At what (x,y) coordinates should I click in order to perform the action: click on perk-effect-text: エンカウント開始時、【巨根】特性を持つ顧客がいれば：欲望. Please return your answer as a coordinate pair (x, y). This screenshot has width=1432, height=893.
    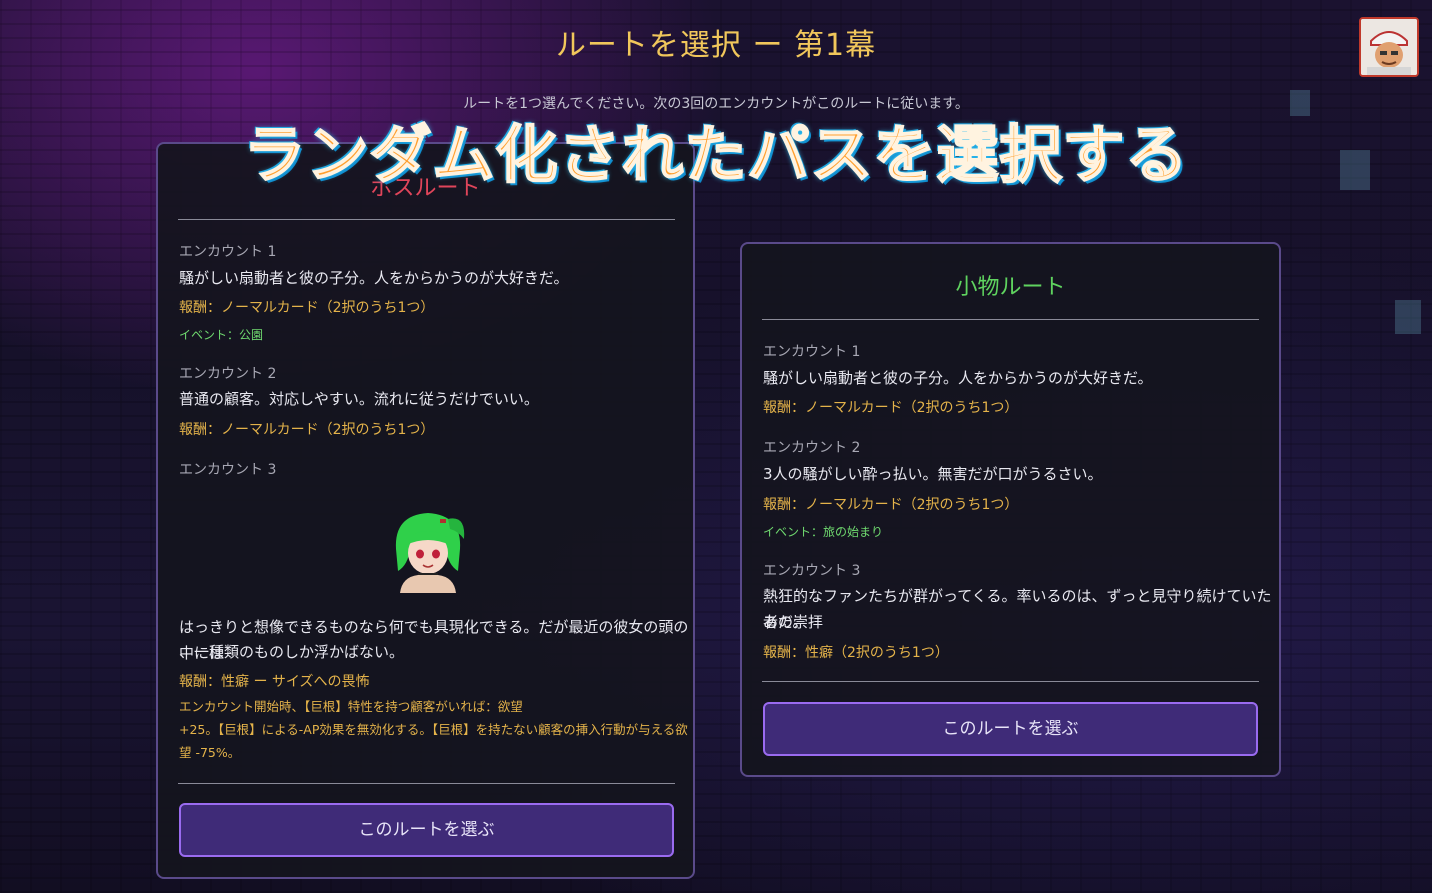
    Looking at the image, I should click on (351, 706).